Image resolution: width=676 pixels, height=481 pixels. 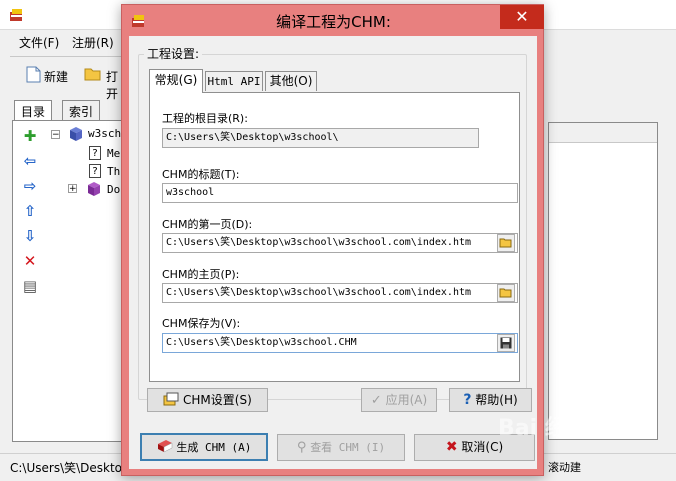 What do you see at coordinates (113, 172) in the screenshot?
I see `tree-item-label: Th` at bounding box center [113, 172].